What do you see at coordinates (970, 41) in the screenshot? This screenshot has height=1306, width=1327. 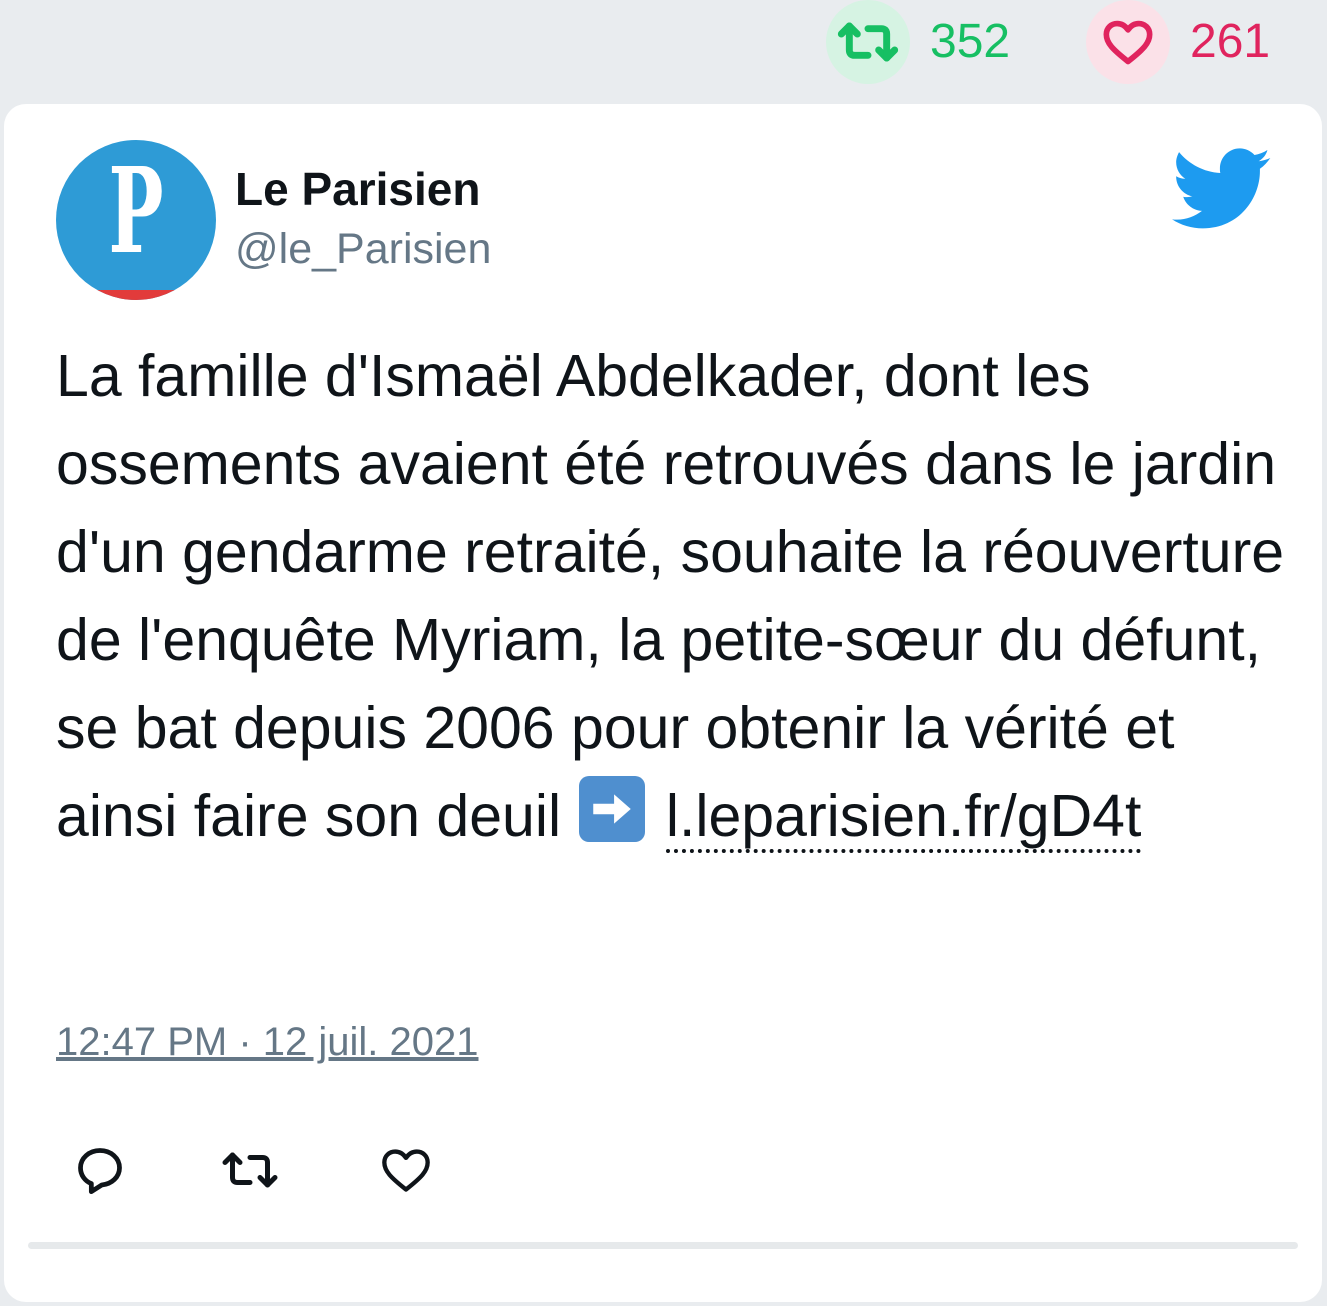 I see `retweet-count: 352` at bounding box center [970, 41].